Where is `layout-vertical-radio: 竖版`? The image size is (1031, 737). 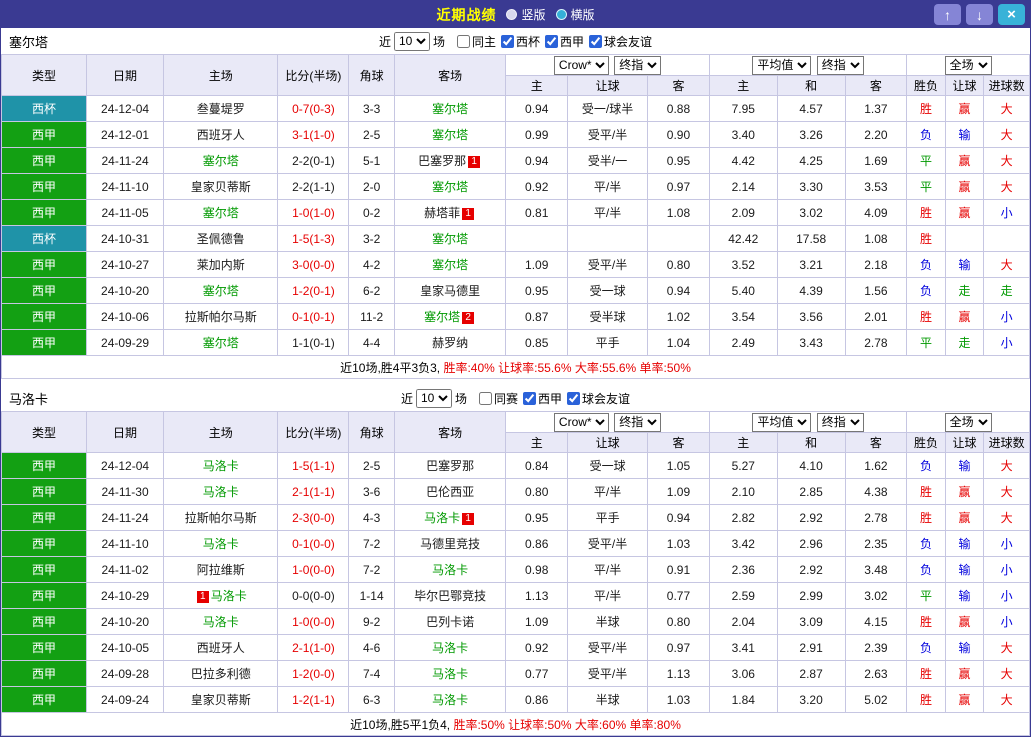
layout-vertical-radio: 竖版 is located at coordinates (526, 14).